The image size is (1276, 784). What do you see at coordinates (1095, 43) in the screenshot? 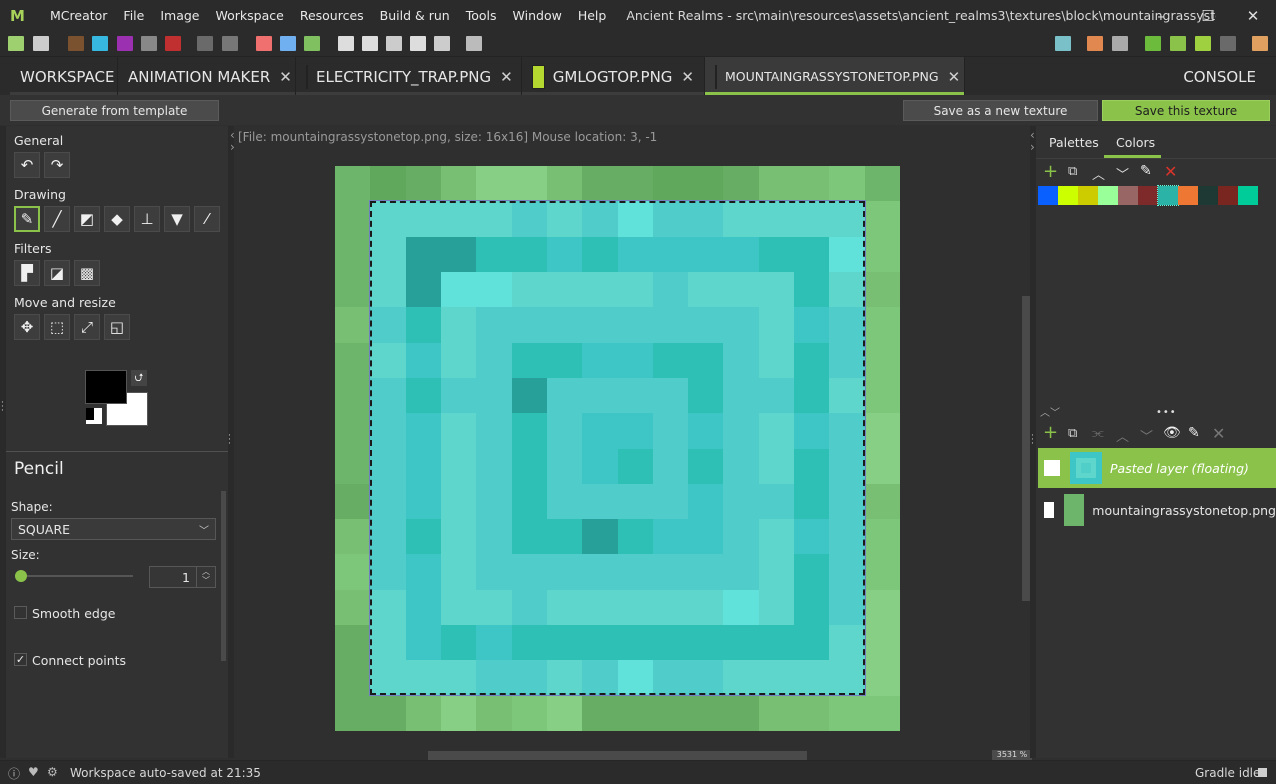
I see `gradle-build-icon` at bounding box center [1095, 43].